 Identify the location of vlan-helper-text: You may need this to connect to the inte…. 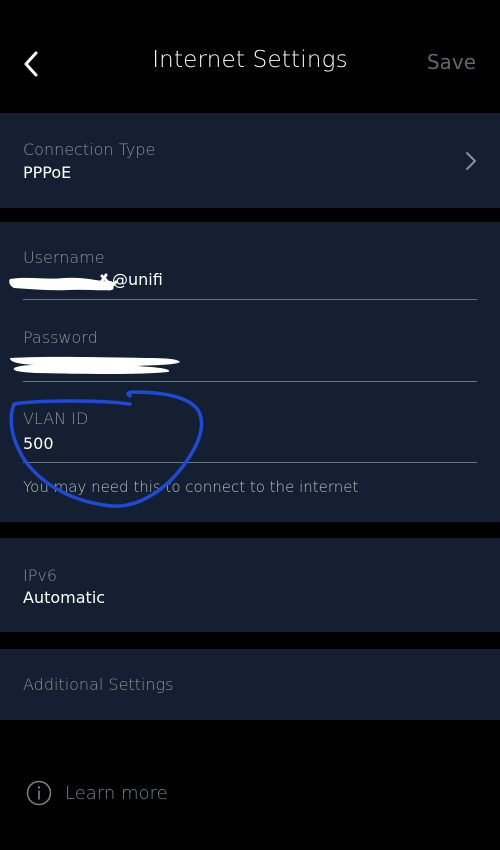
(191, 487).